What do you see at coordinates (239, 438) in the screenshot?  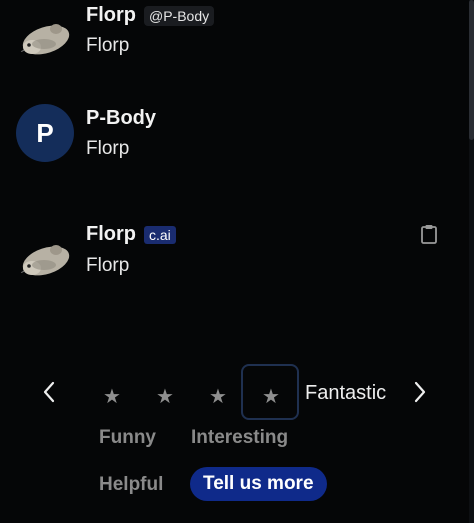 I see `tag-interesting: Interesting` at bounding box center [239, 438].